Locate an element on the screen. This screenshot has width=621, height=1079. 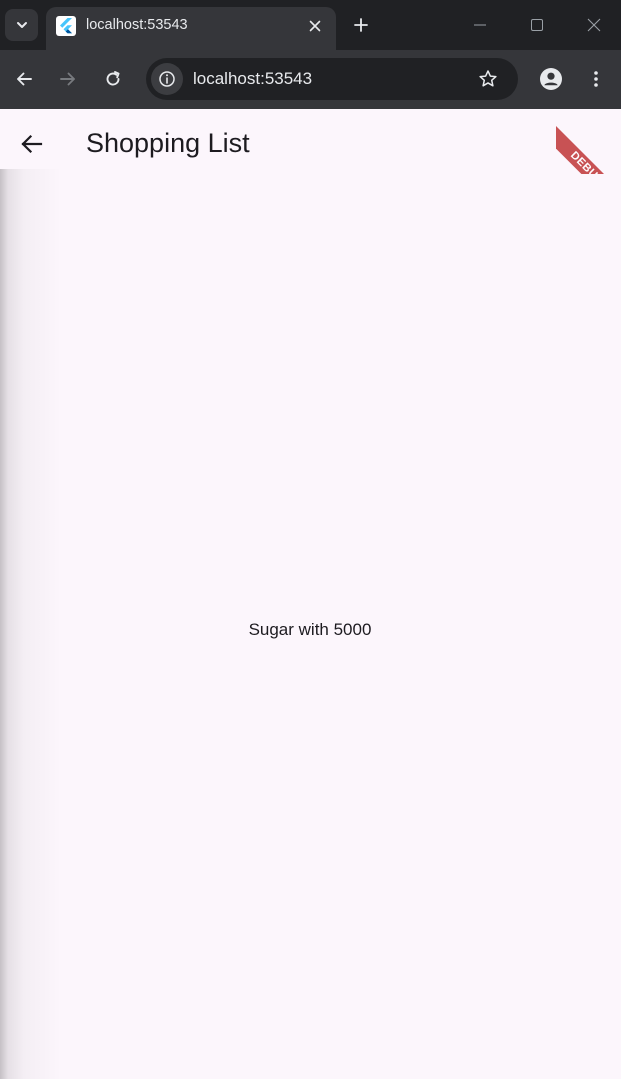
plus-icon is located at coordinates (361, 25).